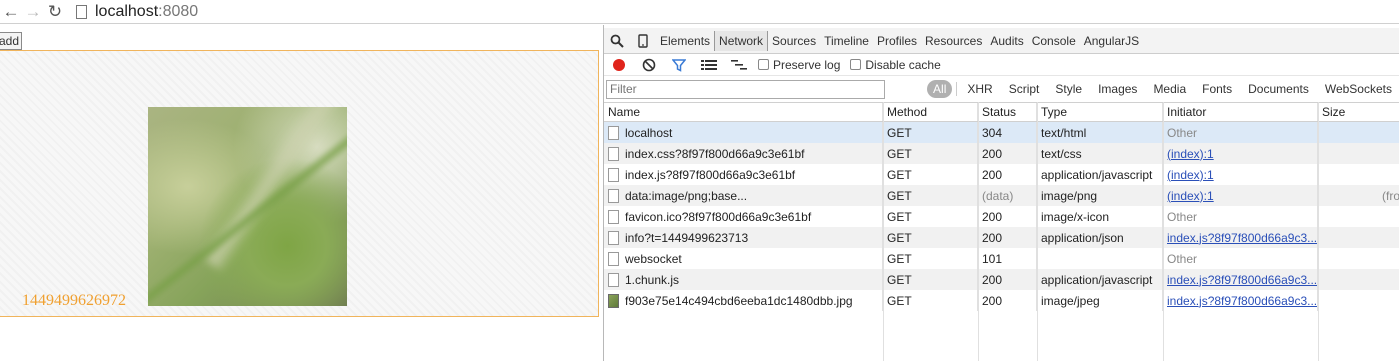  What do you see at coordinates (699, 12) in the screenshot?
I see `browser-toolbar: ← → ↻ localhost:8080` at bounding box center [699, 12].